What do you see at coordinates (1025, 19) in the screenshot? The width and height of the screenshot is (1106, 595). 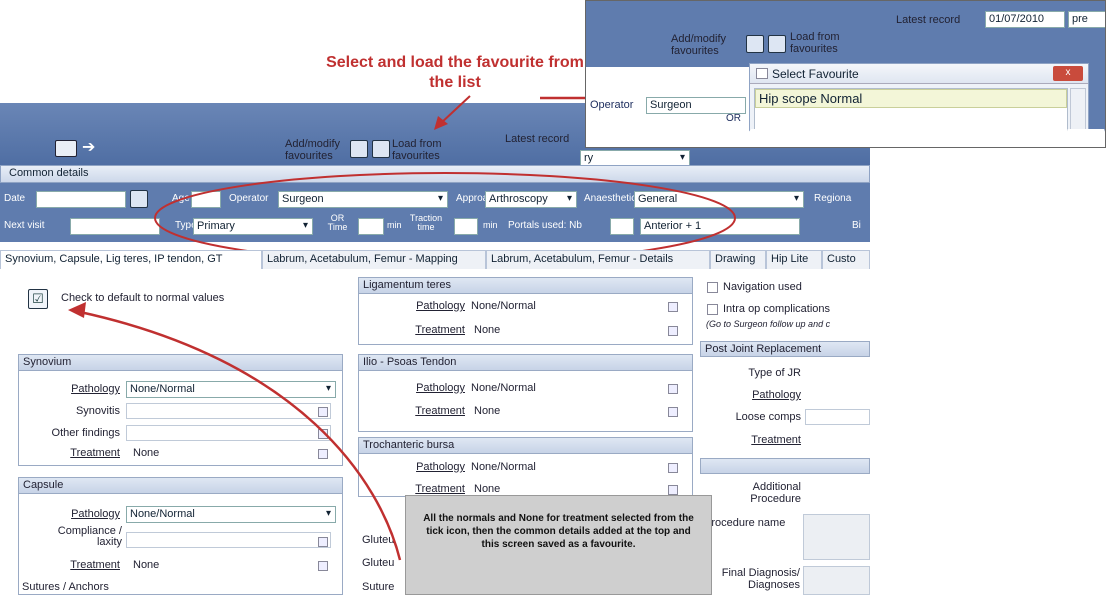 I see `inset-latest-record-value: 01/07/2010` at bounding box center [1025, 19].